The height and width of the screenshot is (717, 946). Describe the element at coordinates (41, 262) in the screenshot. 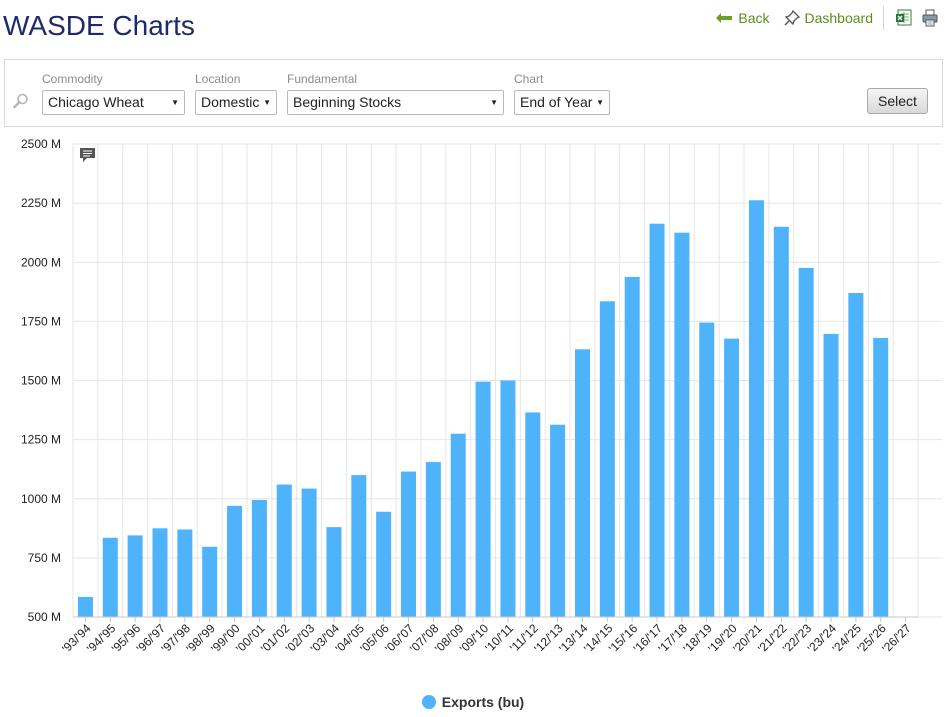

I see `y-tick-label: 2000 M` at that location.